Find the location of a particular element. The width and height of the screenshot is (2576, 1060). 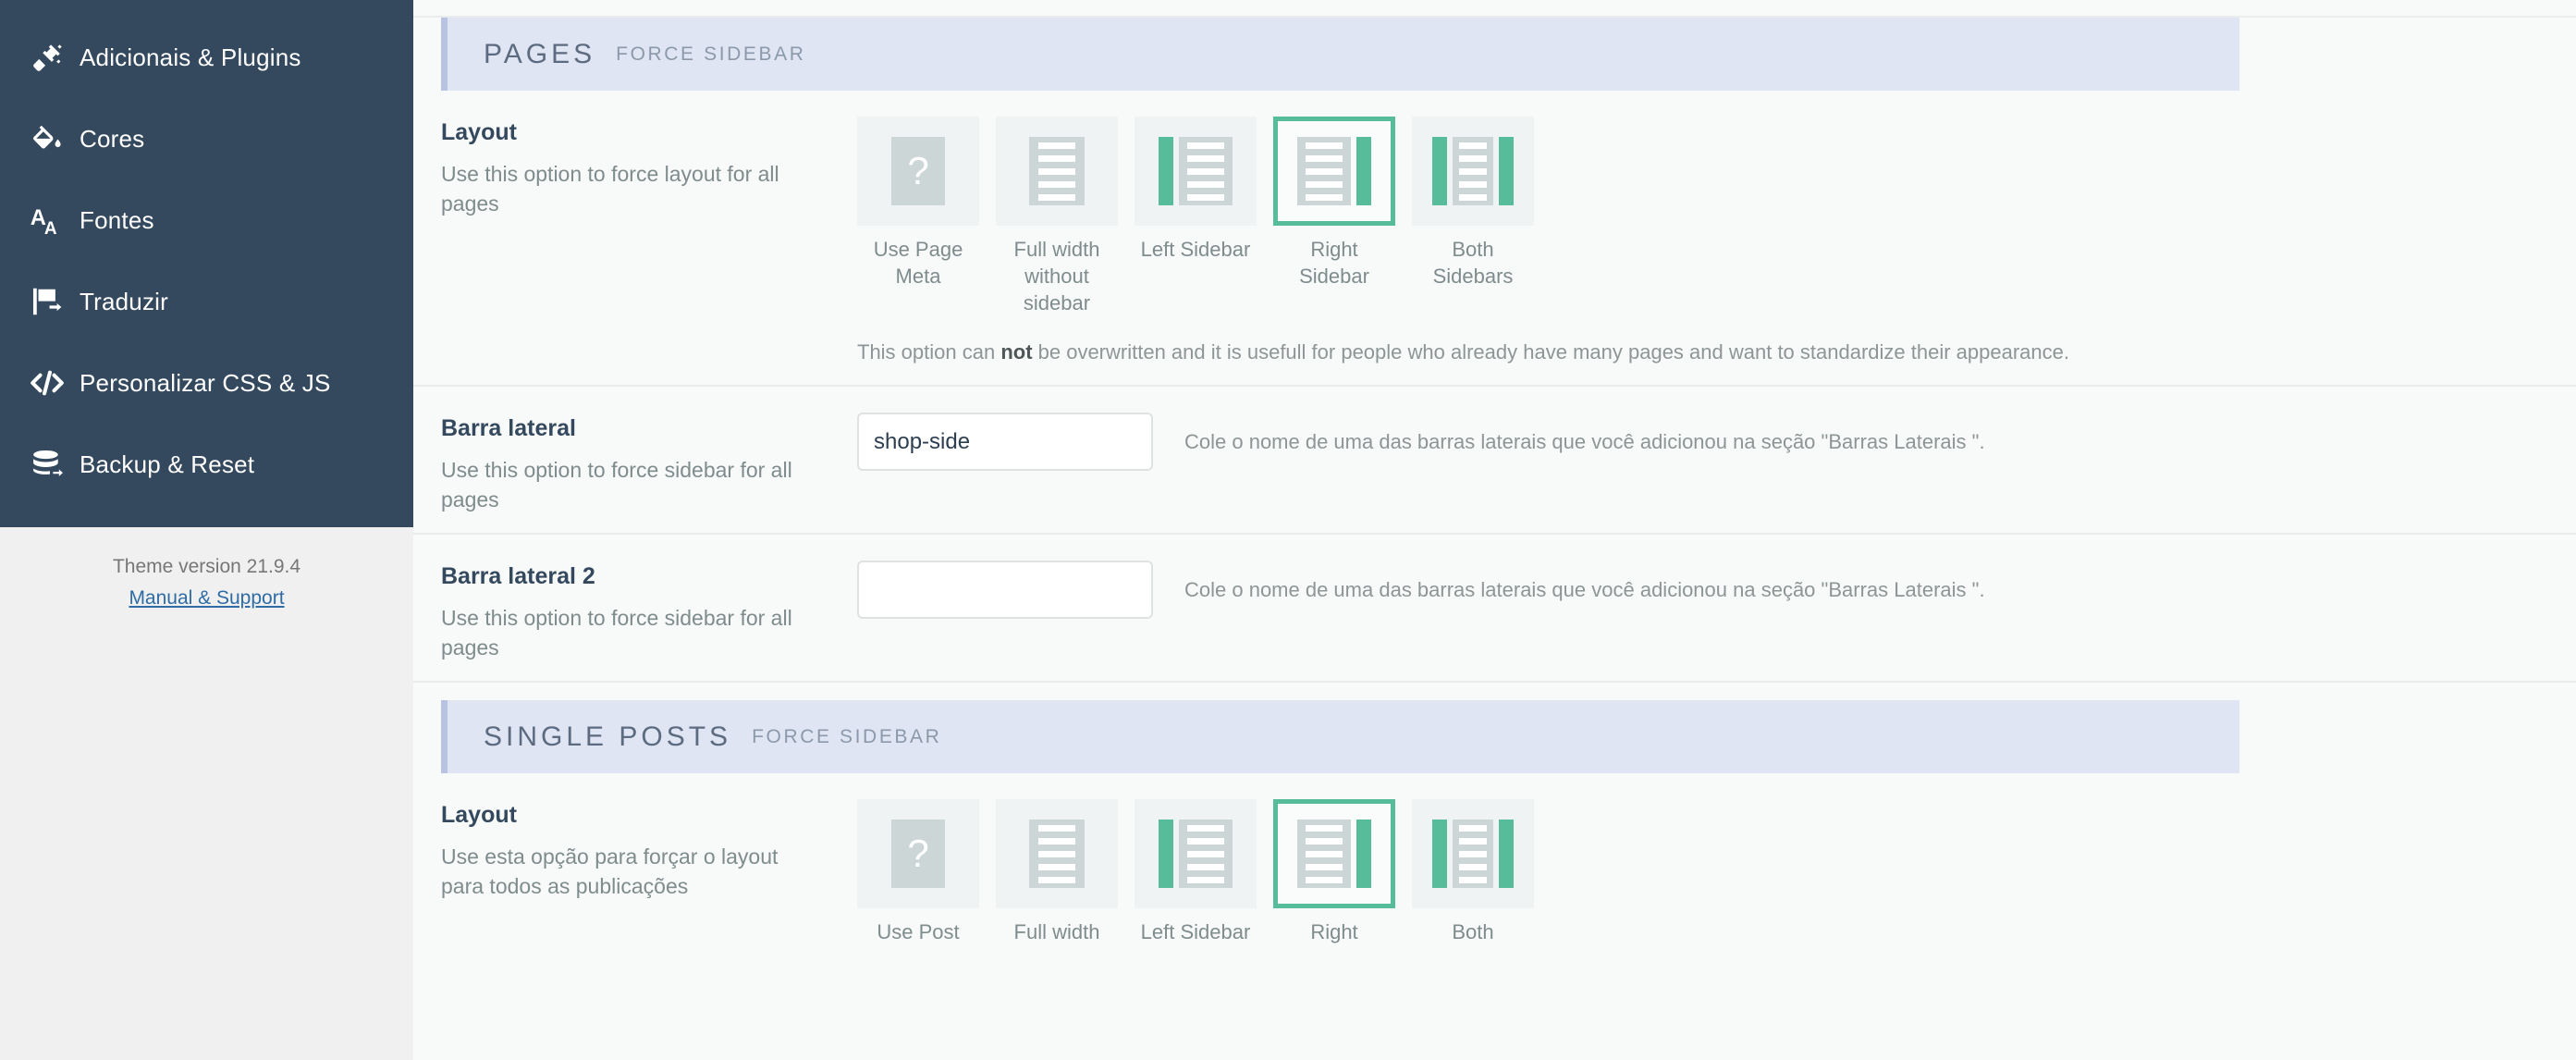

sidebar-item-traduzir: Traduzir is located at coordinates (206, 302).